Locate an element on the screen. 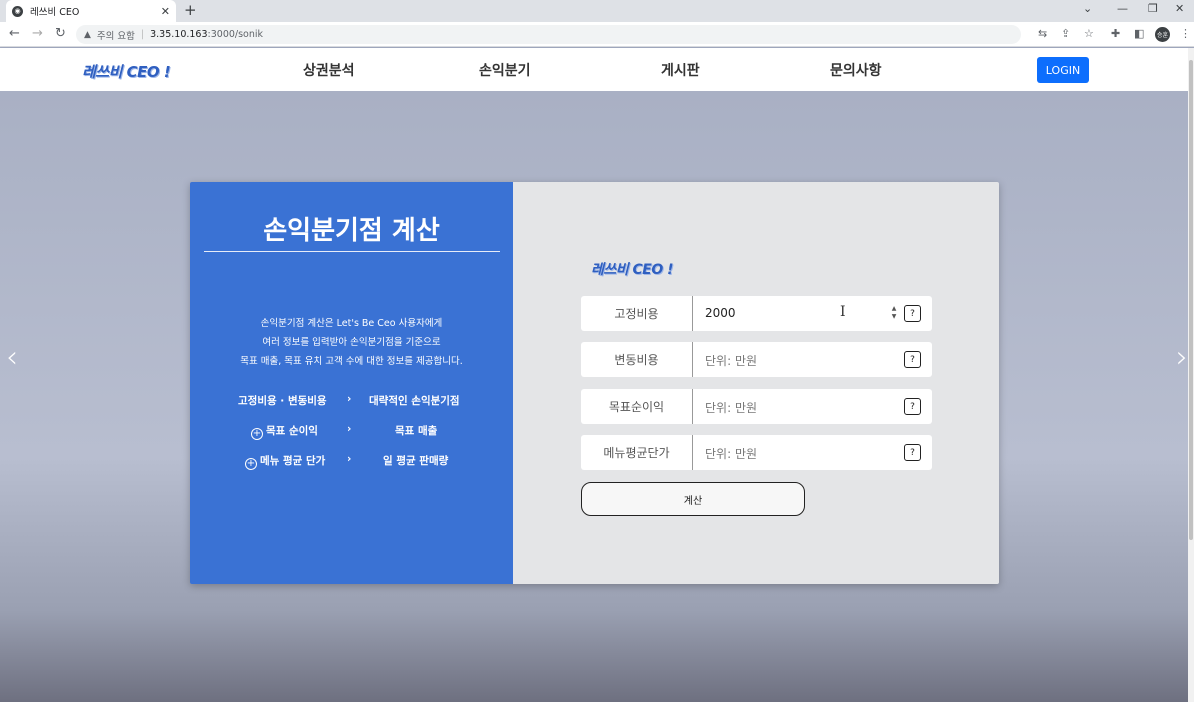 The image size is (1194, 702). warning-icon: ▲ is located at coordinates (87, 34).